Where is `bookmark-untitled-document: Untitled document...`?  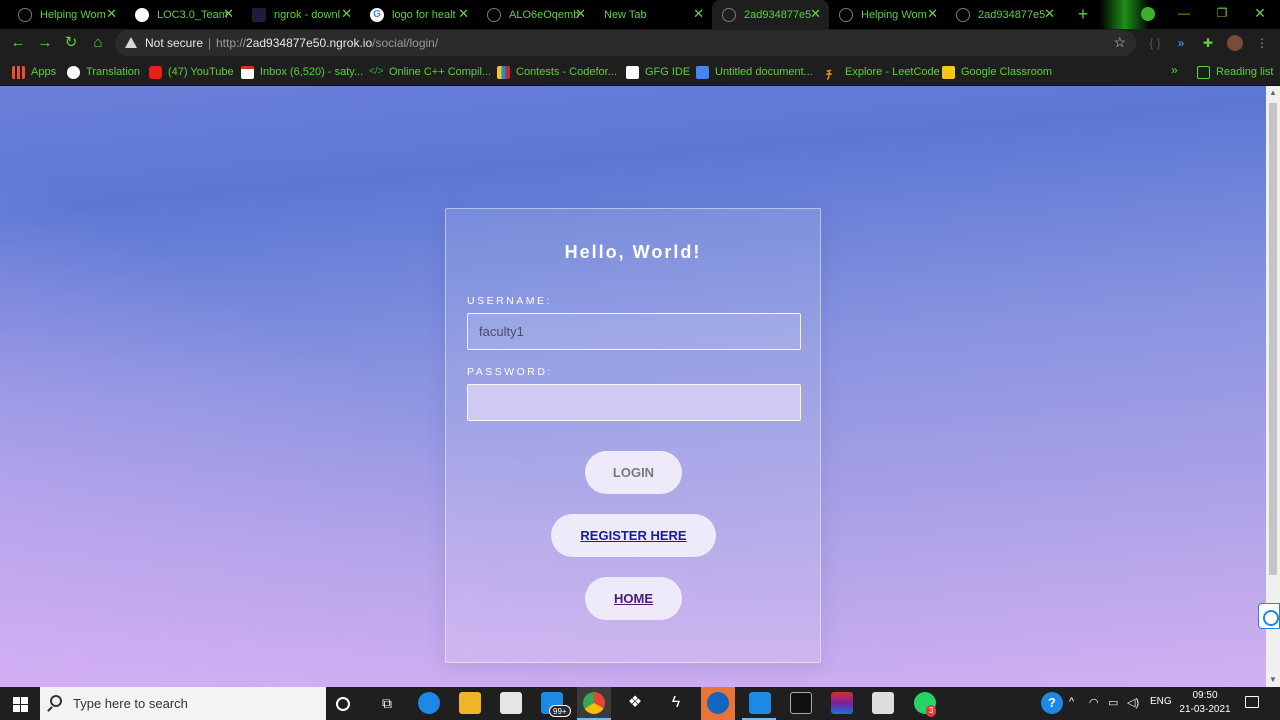 bookmark-untitled-document: Untitled document... is located at coordinates (754, 72).